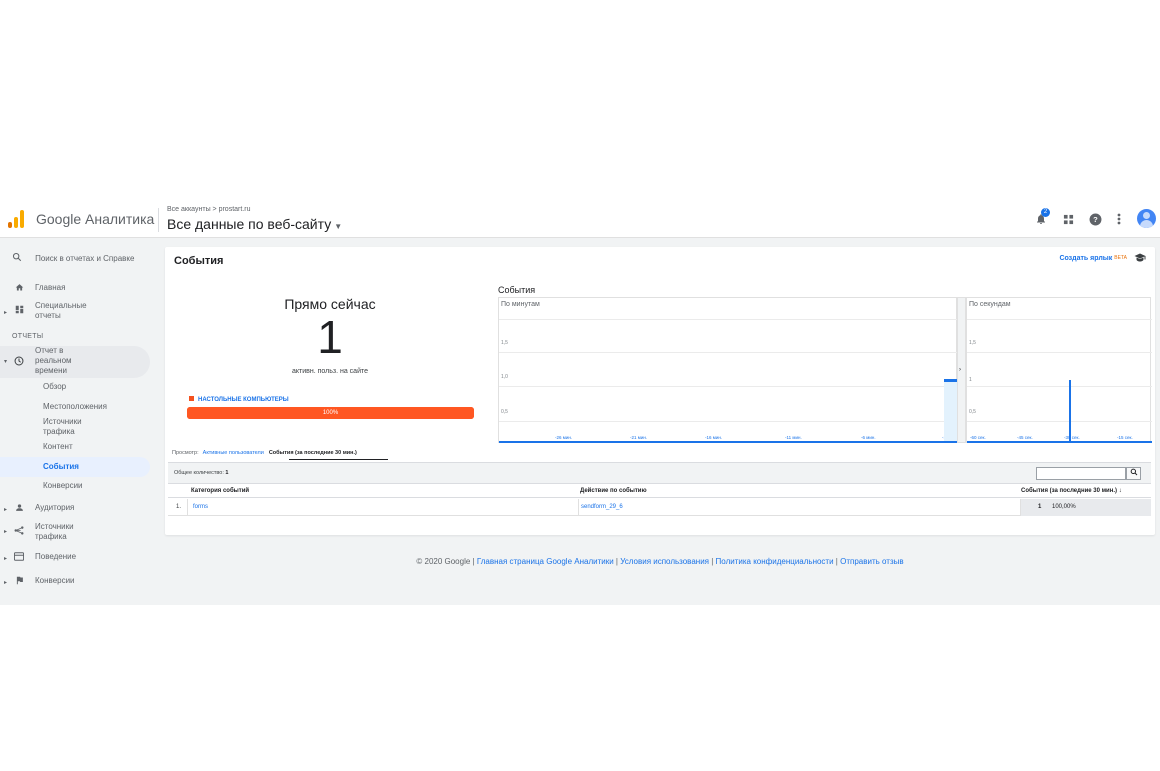 This screenshot has height=771, width=1160. I want to click on x-tick-label: -26 мин., so click(564, 437).